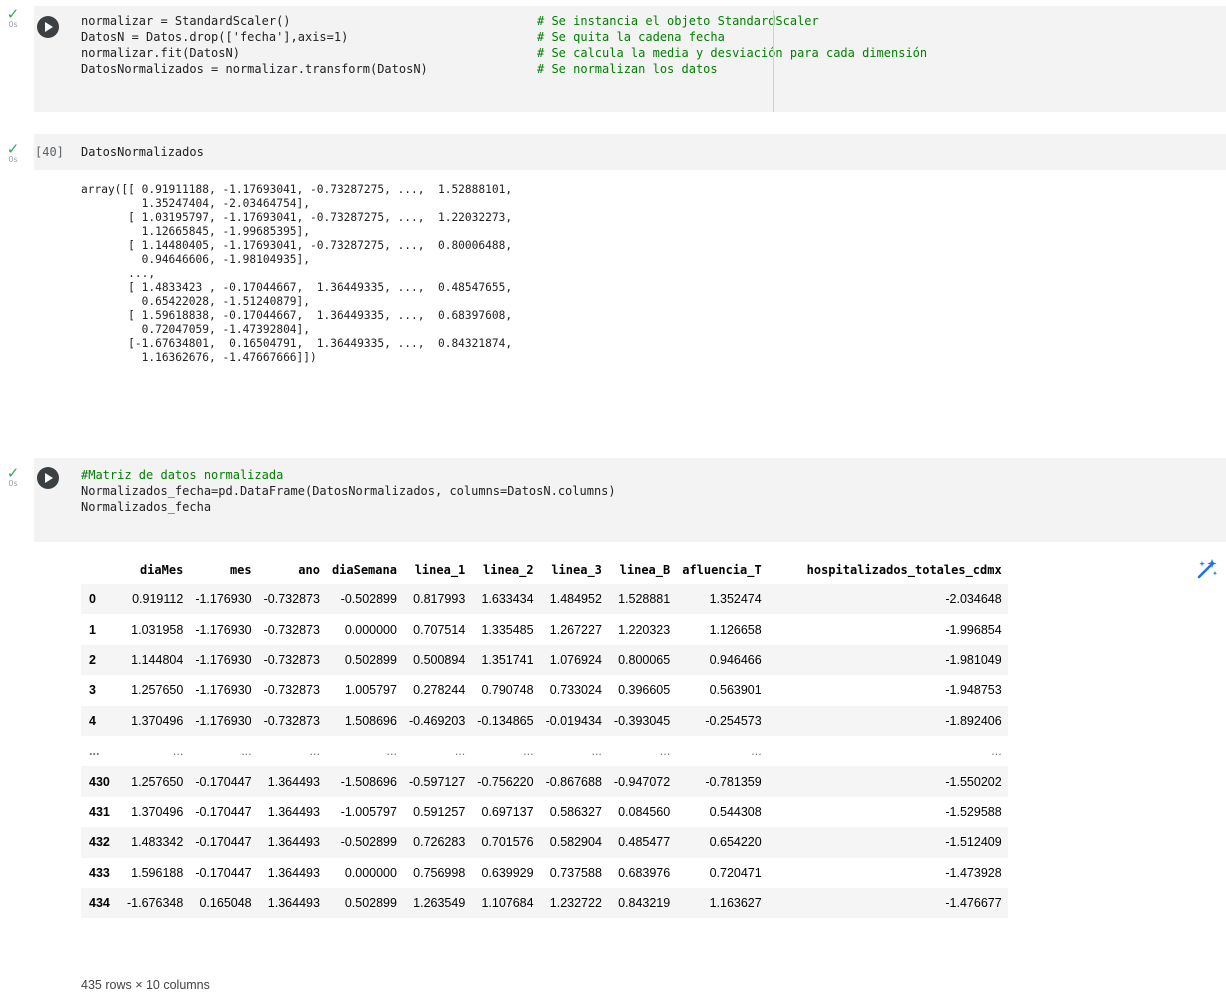 Image resolution: width=1226 pixels, height=996 pixels. Describe the element at coordinates (735, 690) in the screenshot. I see `table-cell: 0.563901` at that location.